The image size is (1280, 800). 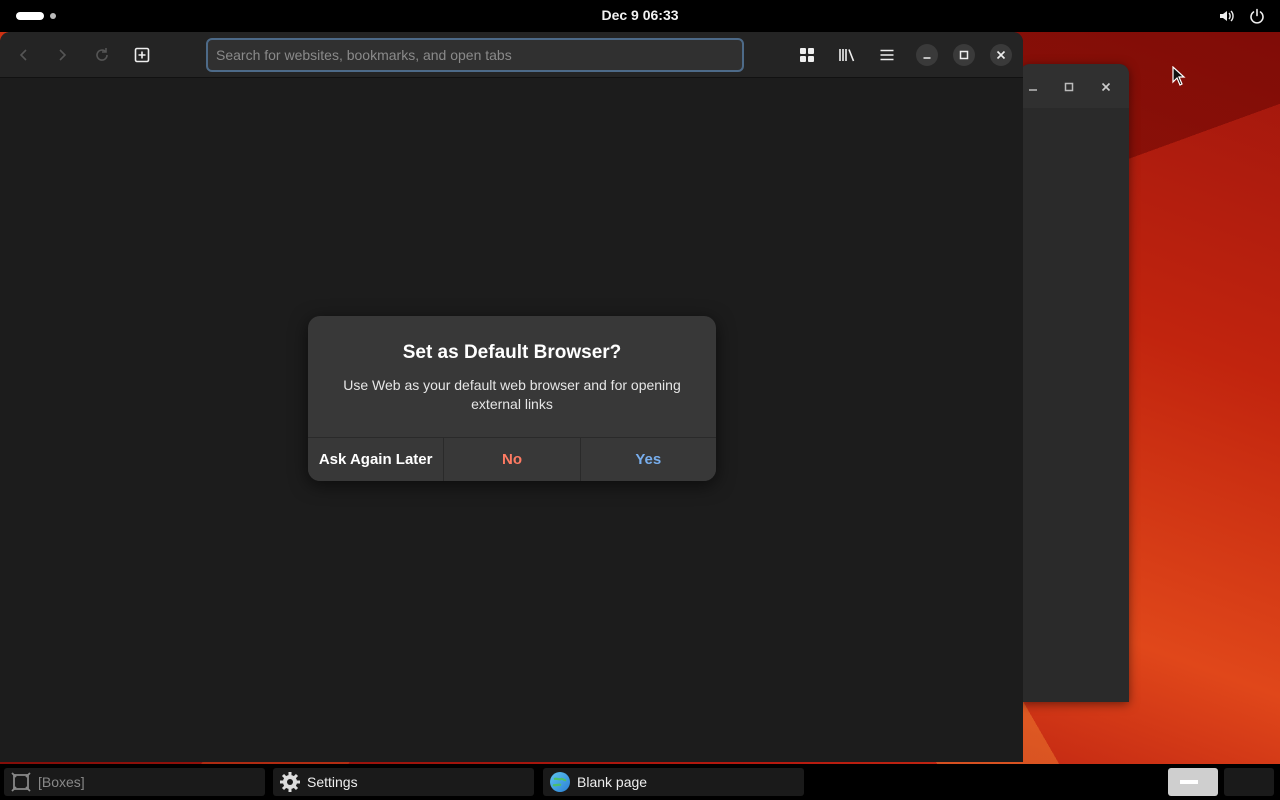 What do you see at coordinates (290, 782) in the screenshot?
I see `gear-icon` at bounding box center [290, 782].